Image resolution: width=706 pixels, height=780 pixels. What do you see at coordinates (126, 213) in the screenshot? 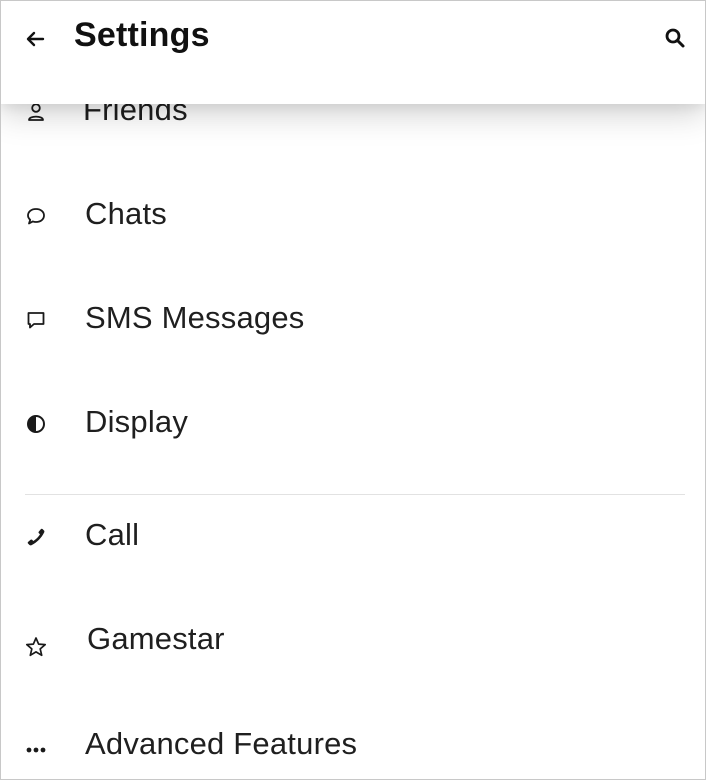
I see `settings-item-label: Chats` at bounding box center [126, 213].